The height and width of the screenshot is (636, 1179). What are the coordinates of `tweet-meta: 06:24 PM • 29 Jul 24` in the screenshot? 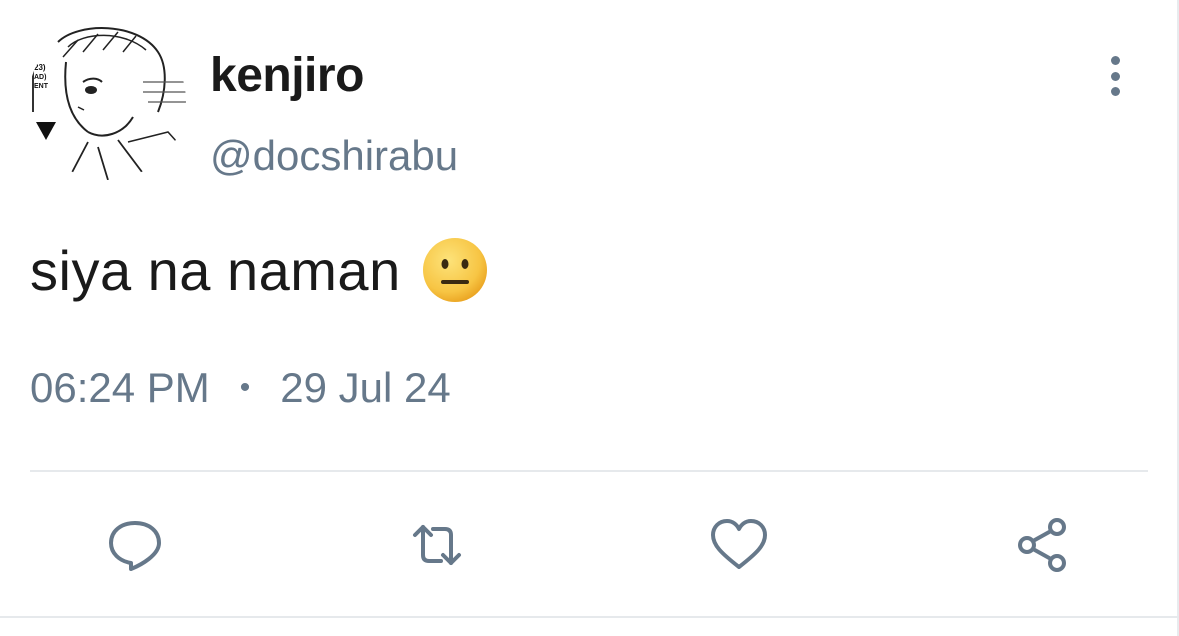 It's located at (240, 388).